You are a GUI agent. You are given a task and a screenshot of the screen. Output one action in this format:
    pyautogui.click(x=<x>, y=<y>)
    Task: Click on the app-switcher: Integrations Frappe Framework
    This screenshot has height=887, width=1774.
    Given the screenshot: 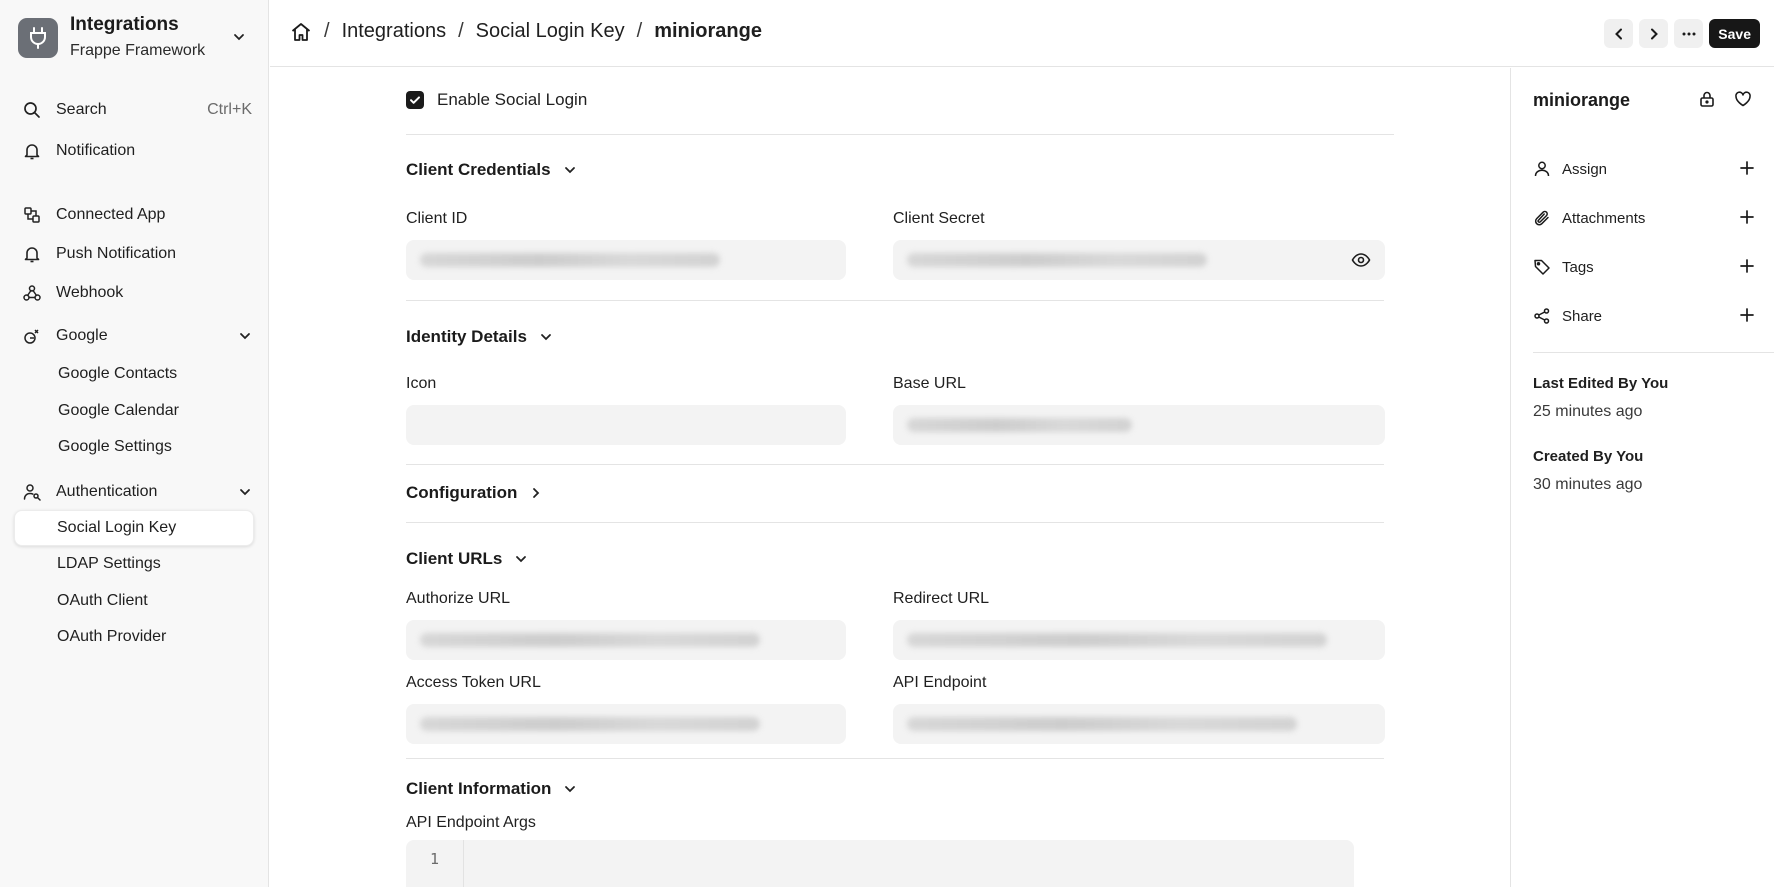 What is the action you would take?
    pyautogui.click(x=136, y=37)
    